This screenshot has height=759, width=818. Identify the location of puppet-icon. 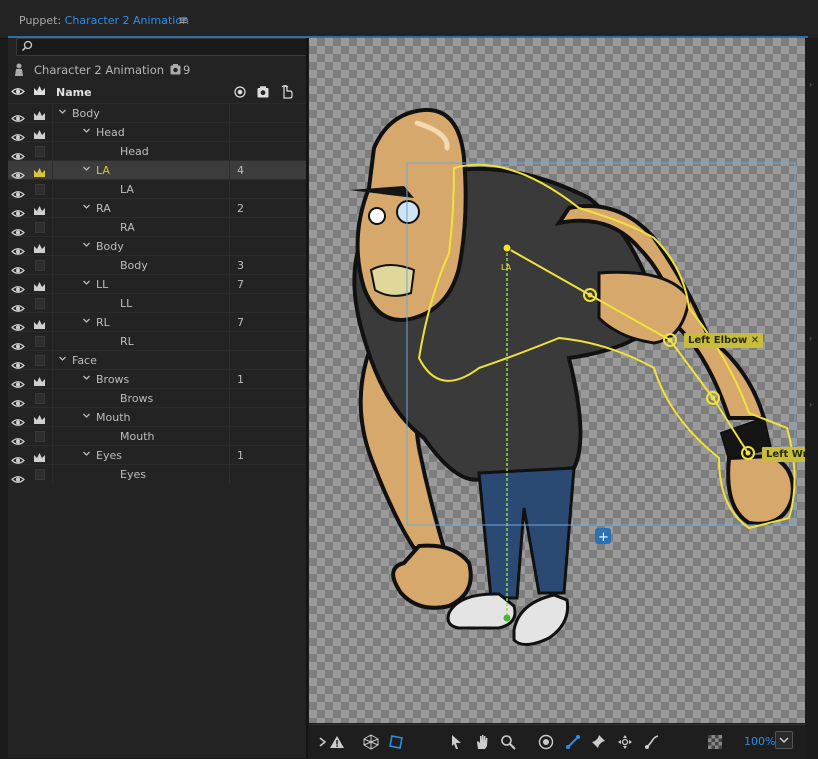
(19, 69).